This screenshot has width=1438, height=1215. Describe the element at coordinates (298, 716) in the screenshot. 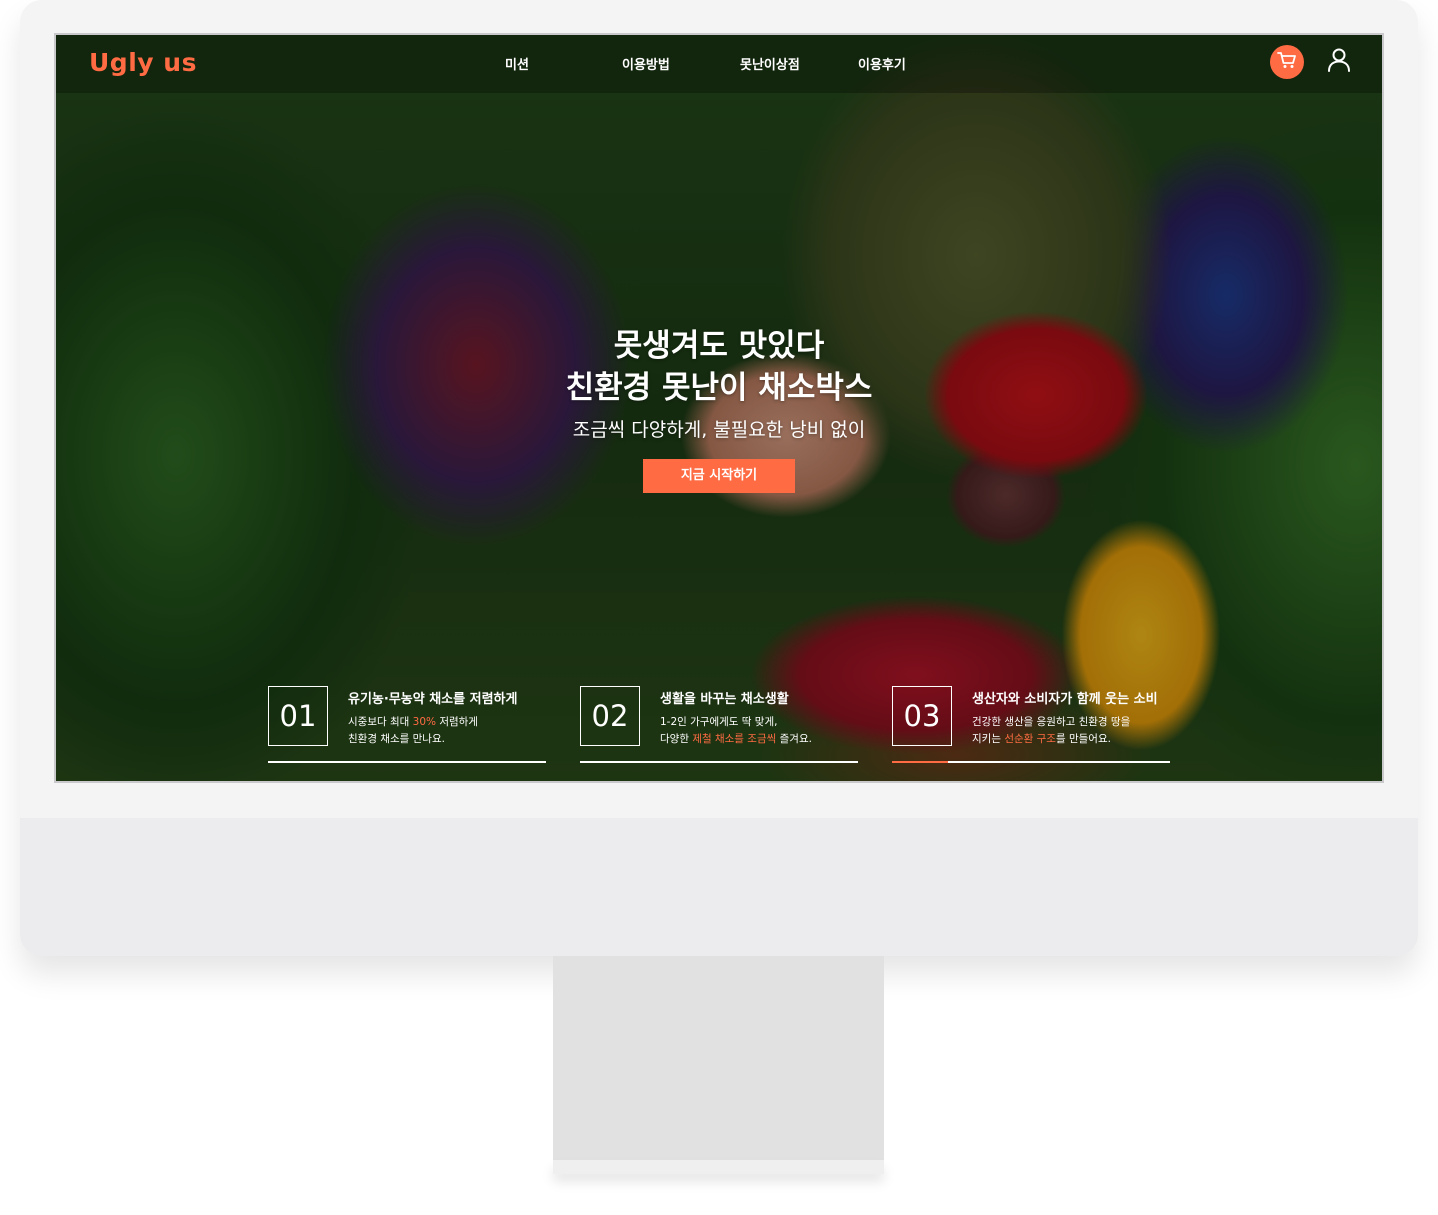

I see `feature-number: 01` at that location.